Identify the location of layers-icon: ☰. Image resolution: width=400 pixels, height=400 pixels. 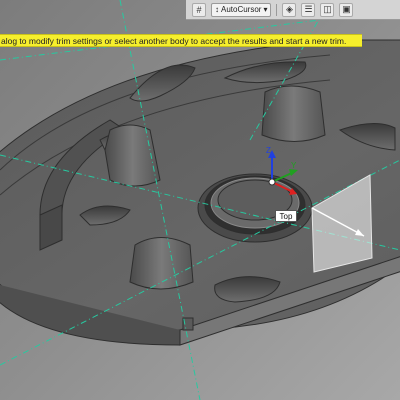
(308, 9).